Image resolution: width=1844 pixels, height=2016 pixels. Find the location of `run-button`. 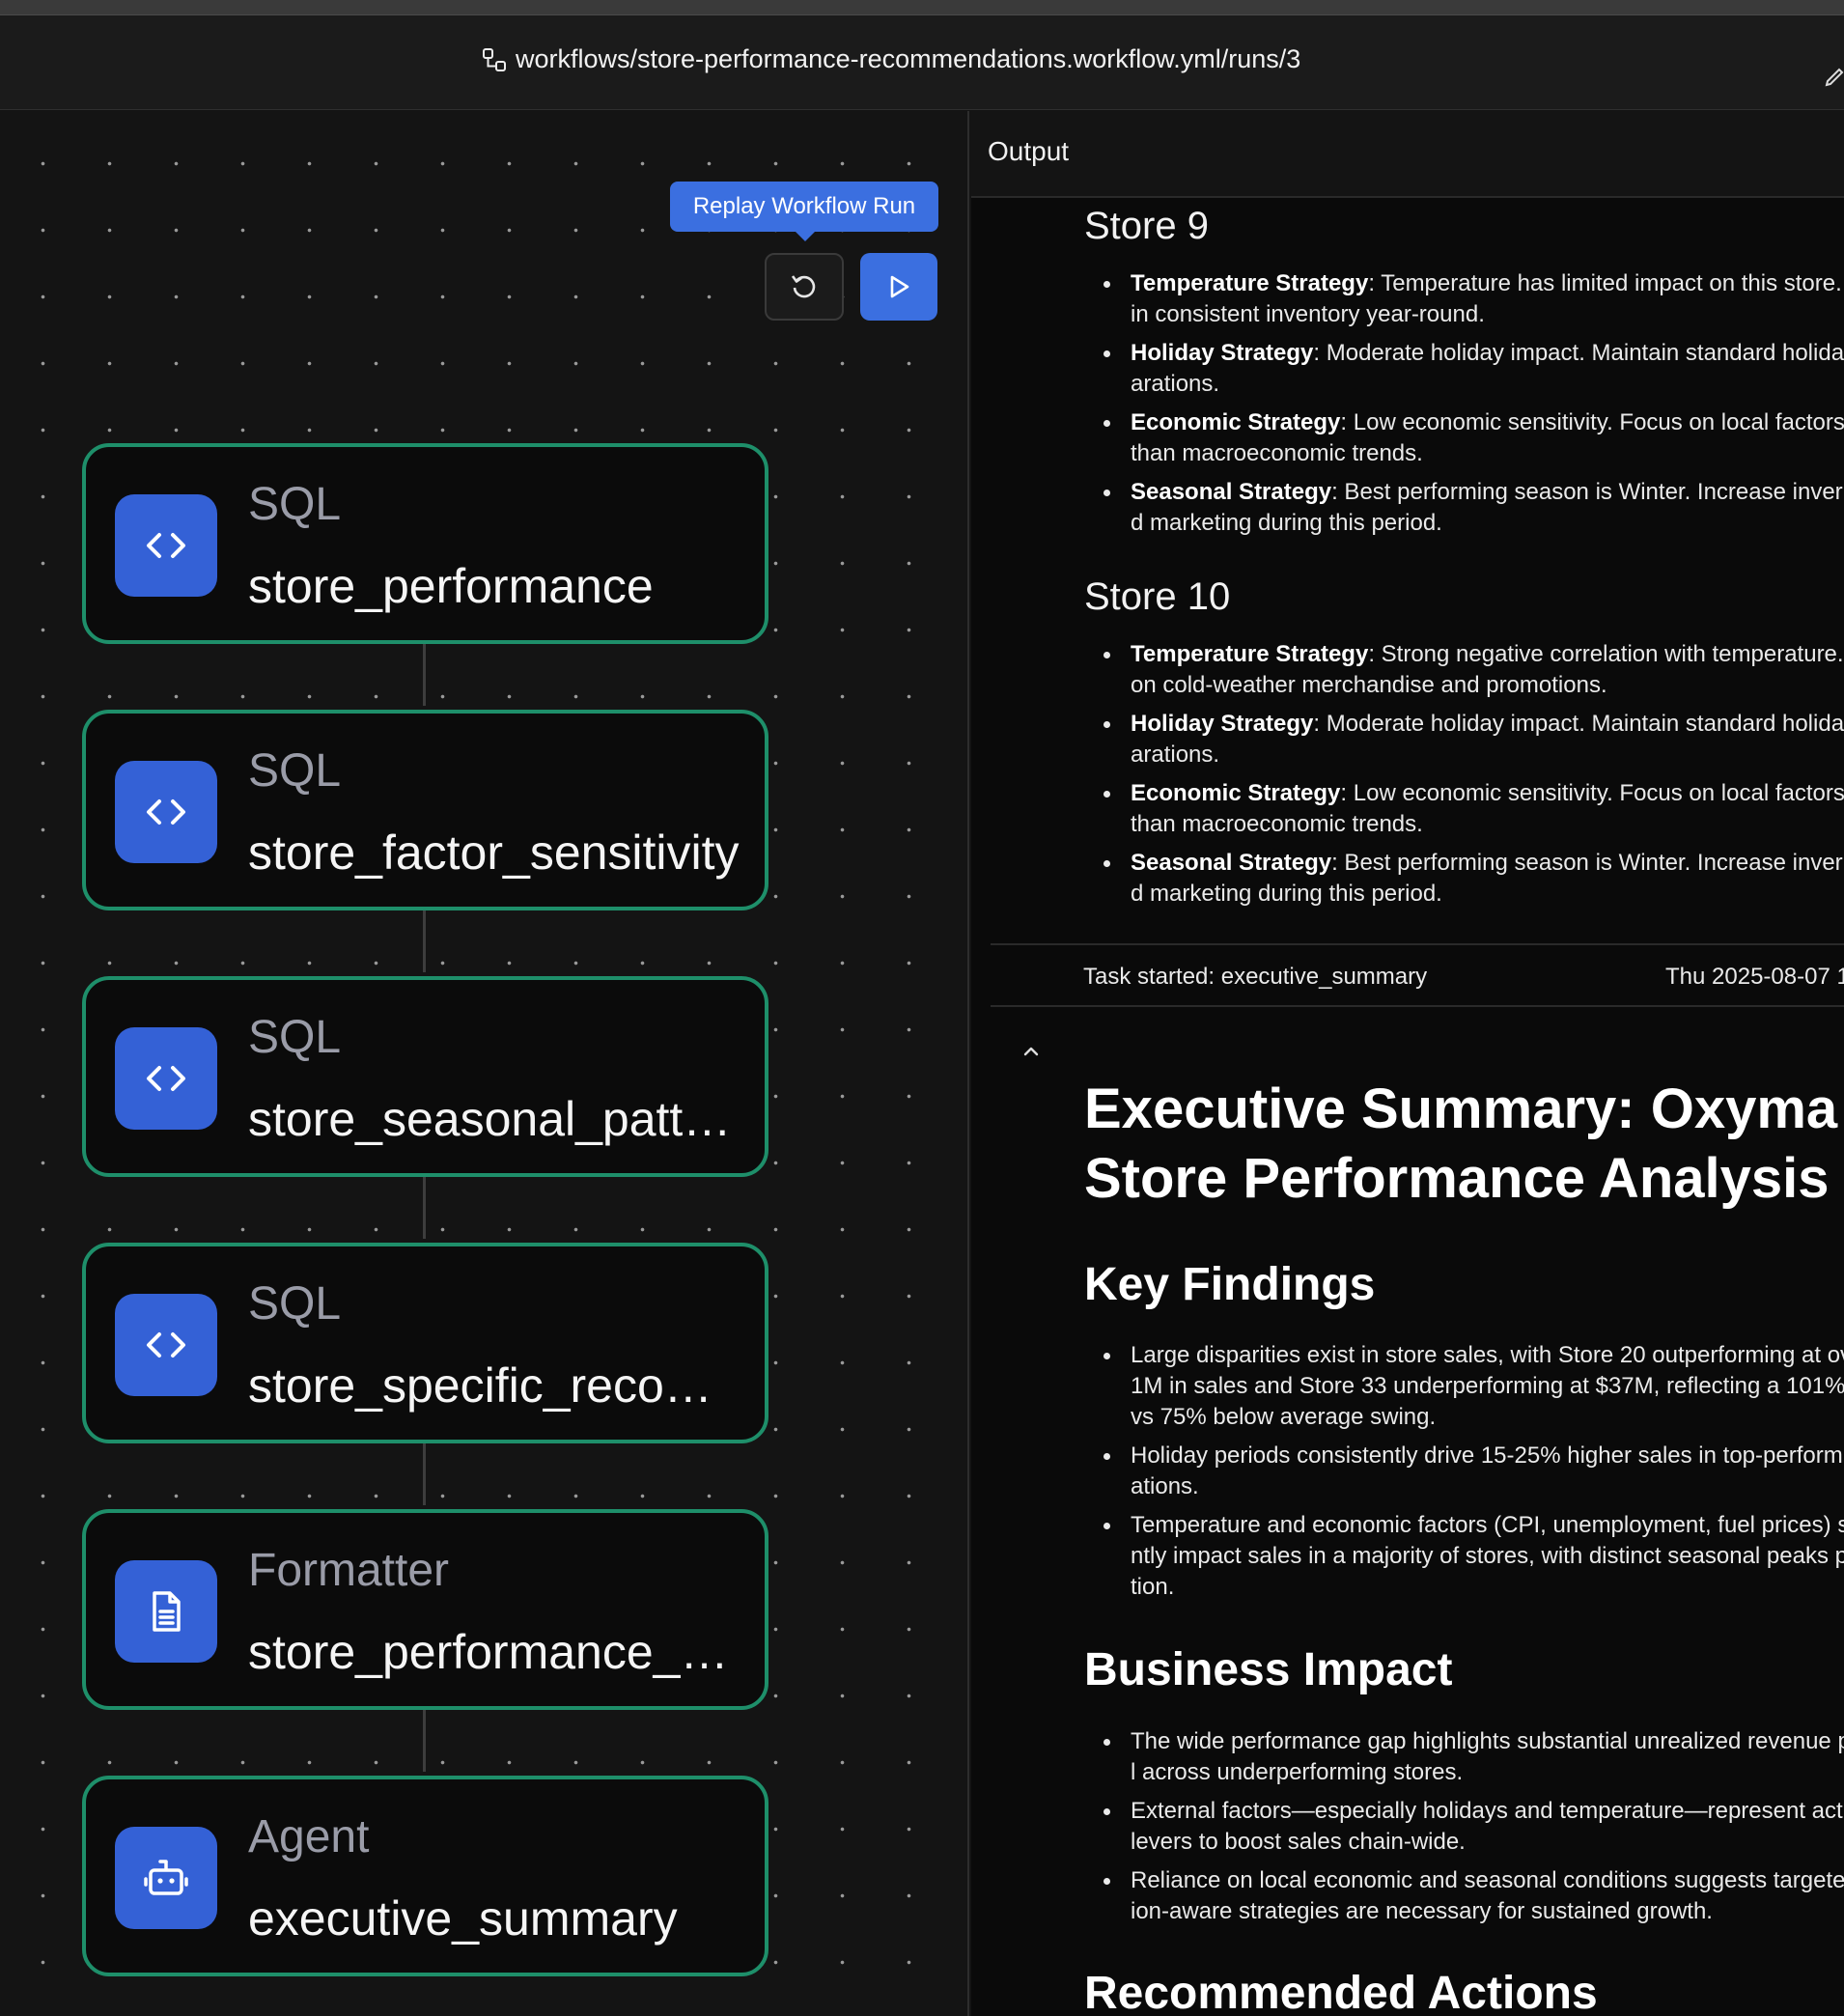

run-button is located at coordinates (898, 287).